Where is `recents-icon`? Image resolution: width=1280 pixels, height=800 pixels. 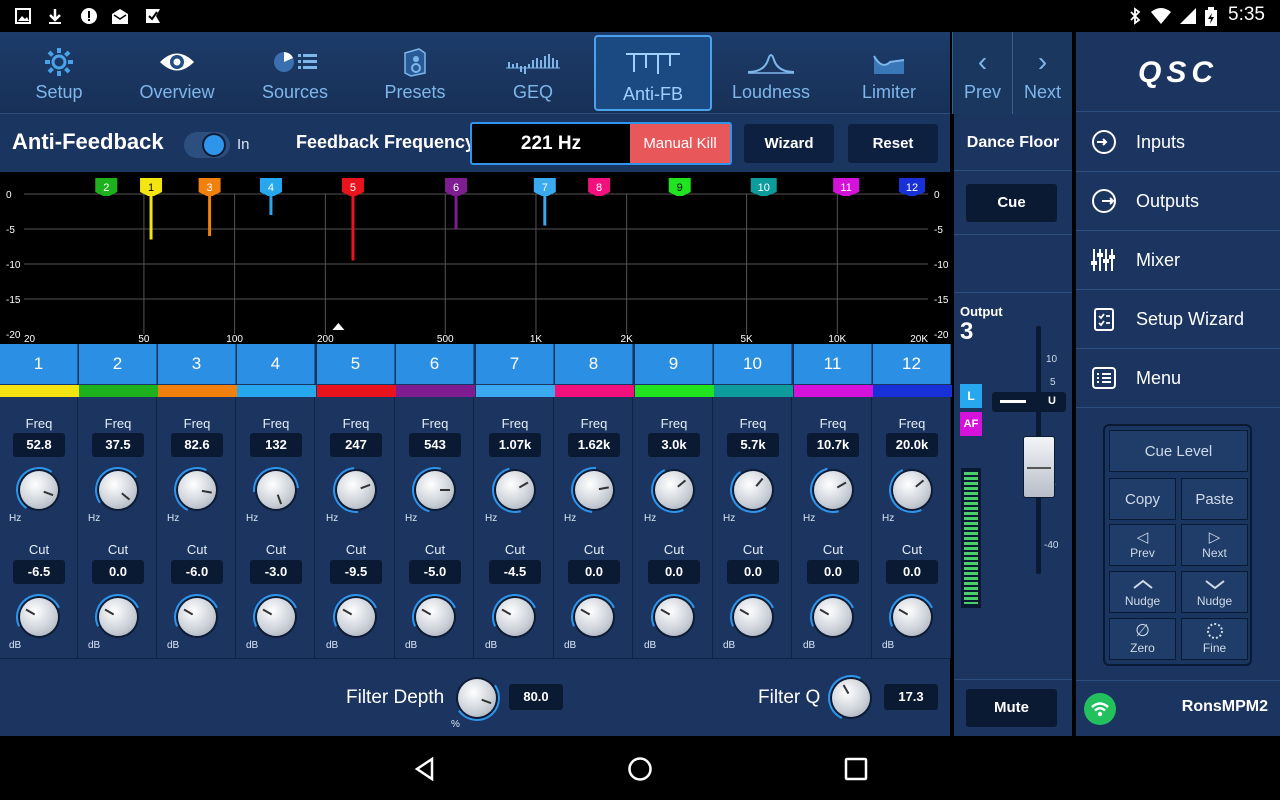 recents-icon is located at coordinates (856, 771).